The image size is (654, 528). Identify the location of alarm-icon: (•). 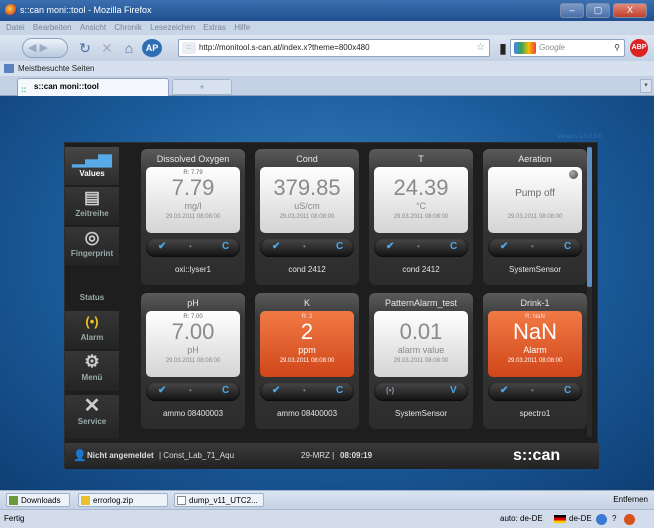
(92, 321).